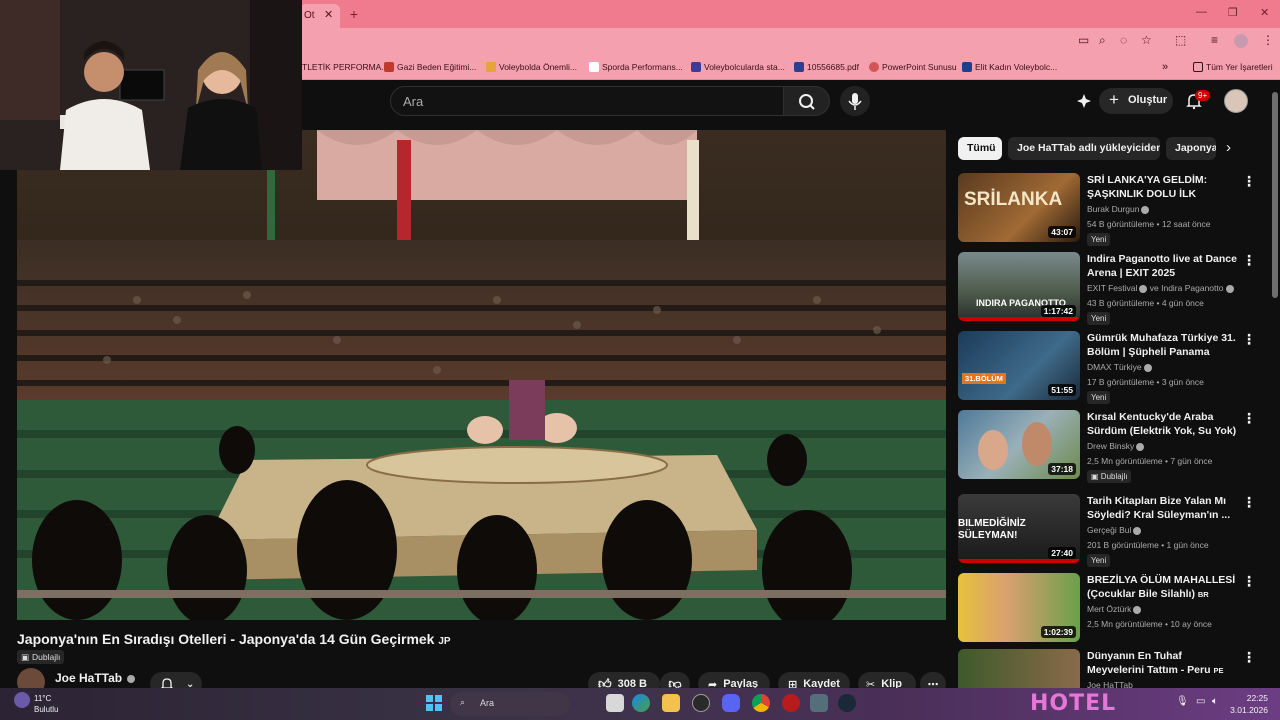 This screenshot has height=720, width=1280. What do you see at coordinates (1019, 365) in the screenshot?
I see `video-thumbnail: 31.BÖLÜM 51:55` at bounding box center [1019, 365].